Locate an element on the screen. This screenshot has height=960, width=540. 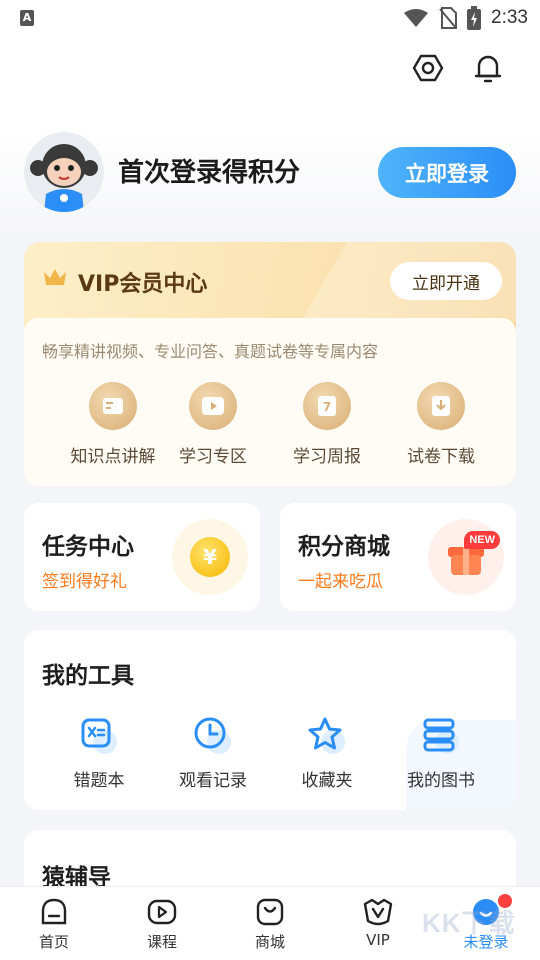
nav-home: 首页 is located at coordinates (54, 924).